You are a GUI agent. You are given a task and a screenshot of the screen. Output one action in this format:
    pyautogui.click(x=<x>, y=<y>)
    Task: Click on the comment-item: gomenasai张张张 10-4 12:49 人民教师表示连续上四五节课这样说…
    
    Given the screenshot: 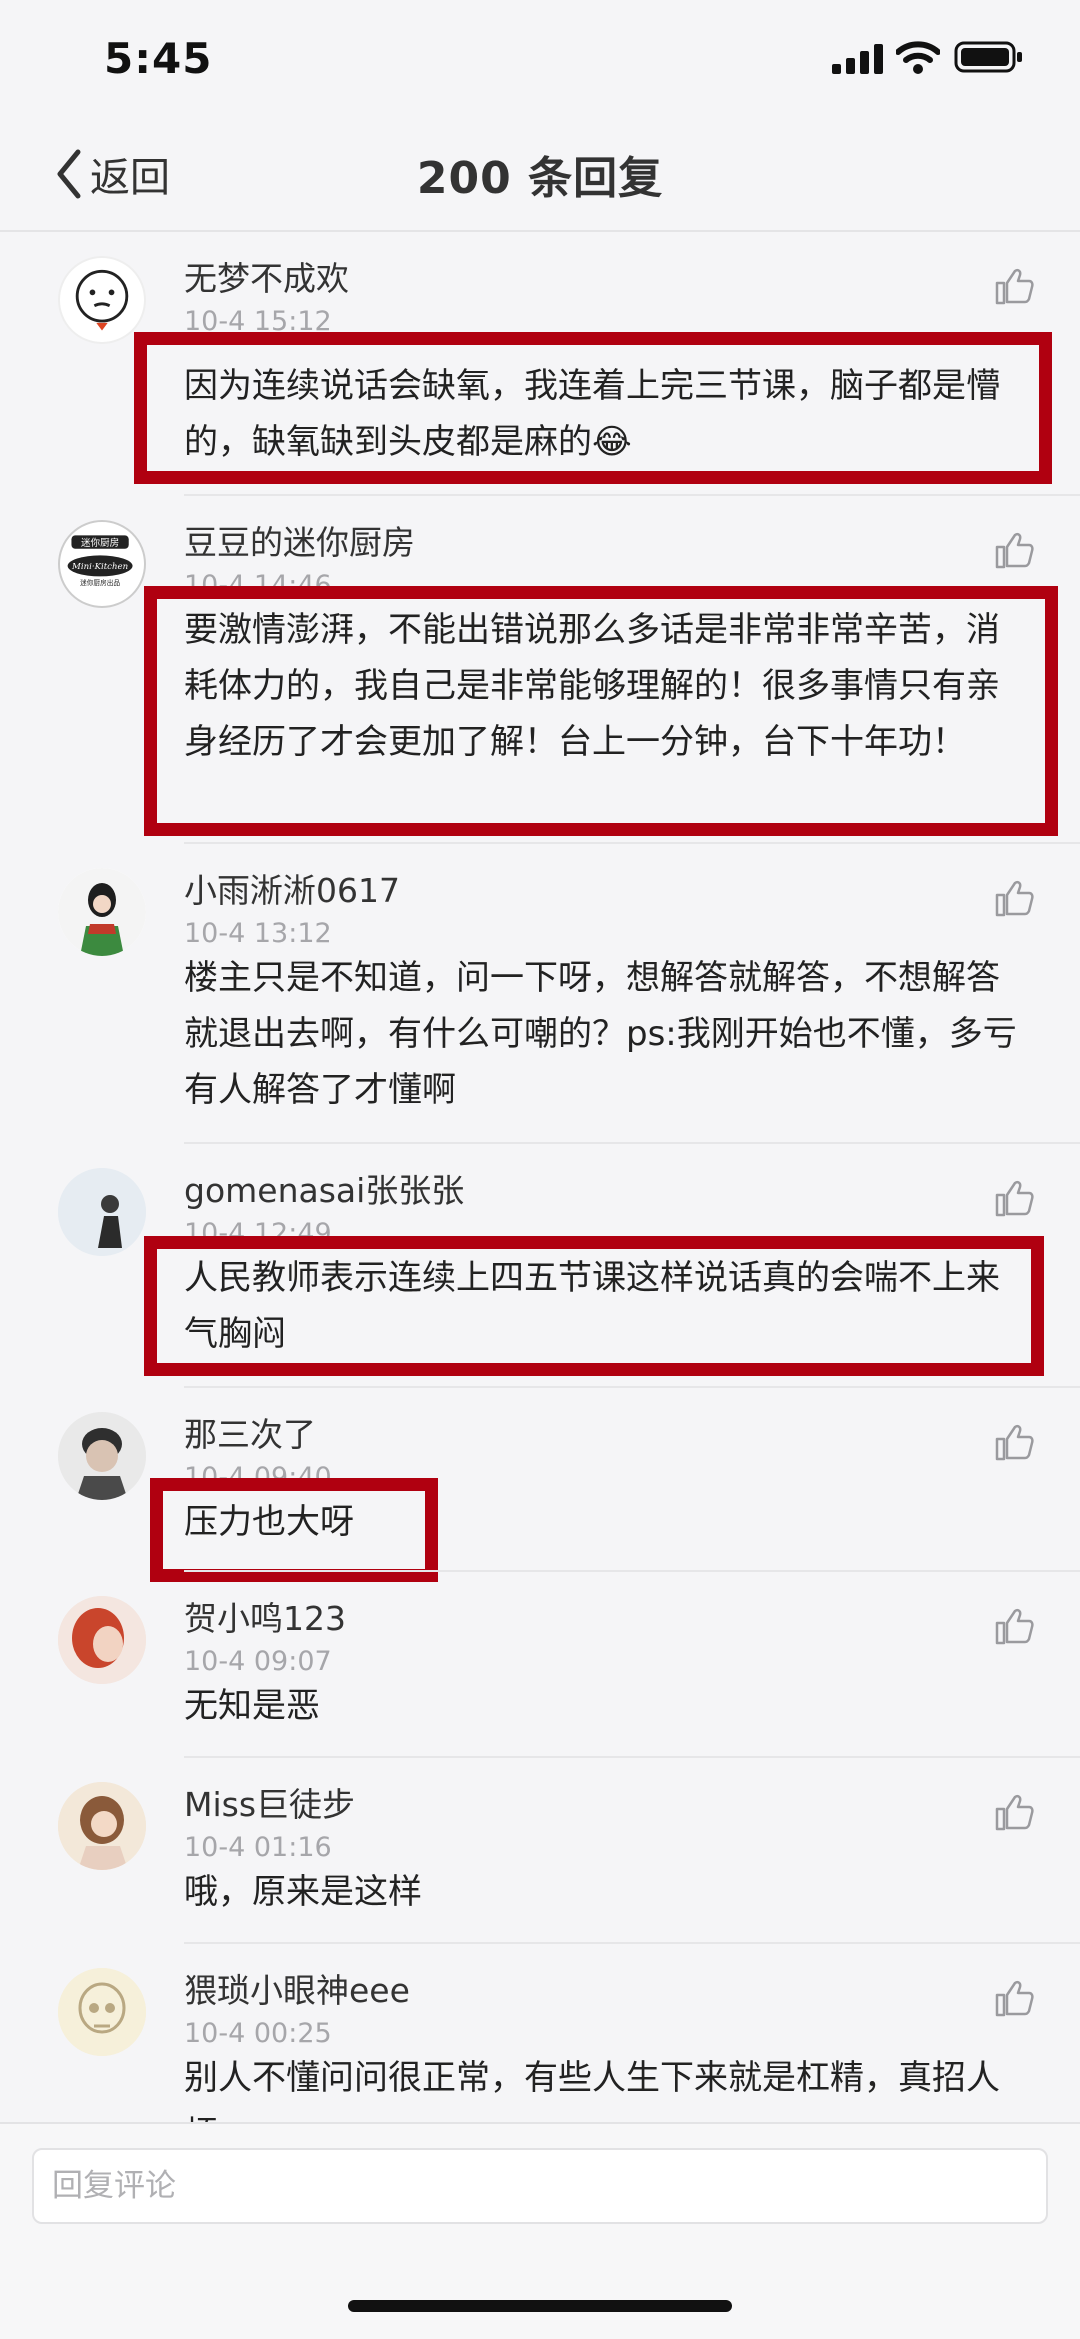 What is the action you would take?
    pyautogui.click(x=540, y=1266)
    